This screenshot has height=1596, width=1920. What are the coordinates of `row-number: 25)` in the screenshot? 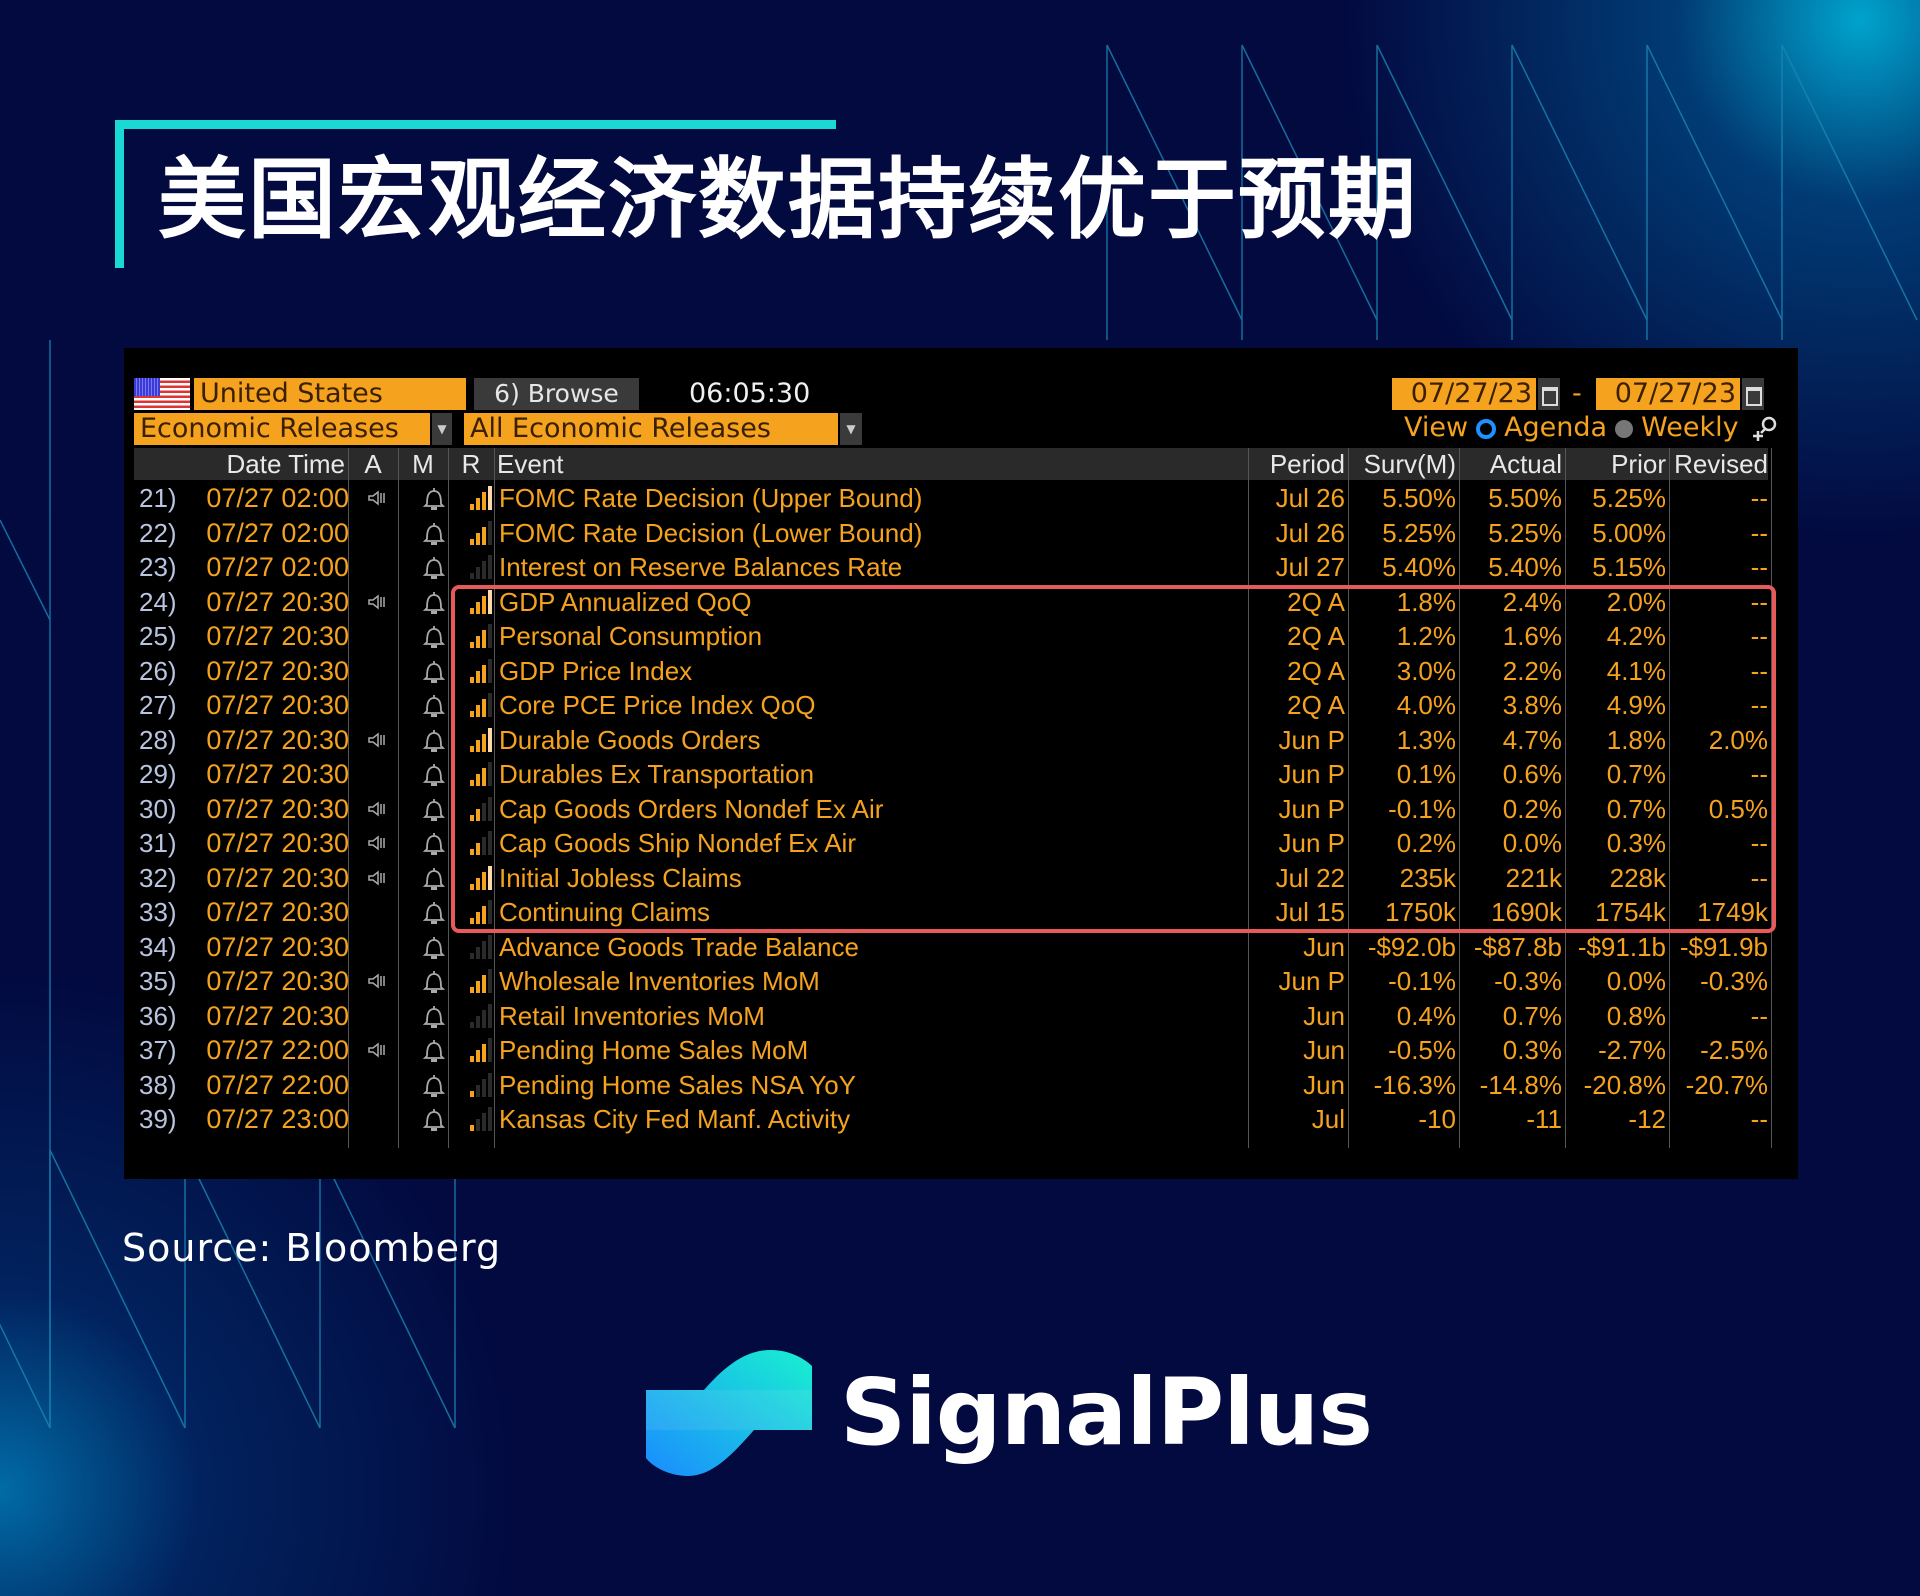 It's located at (157, 636).